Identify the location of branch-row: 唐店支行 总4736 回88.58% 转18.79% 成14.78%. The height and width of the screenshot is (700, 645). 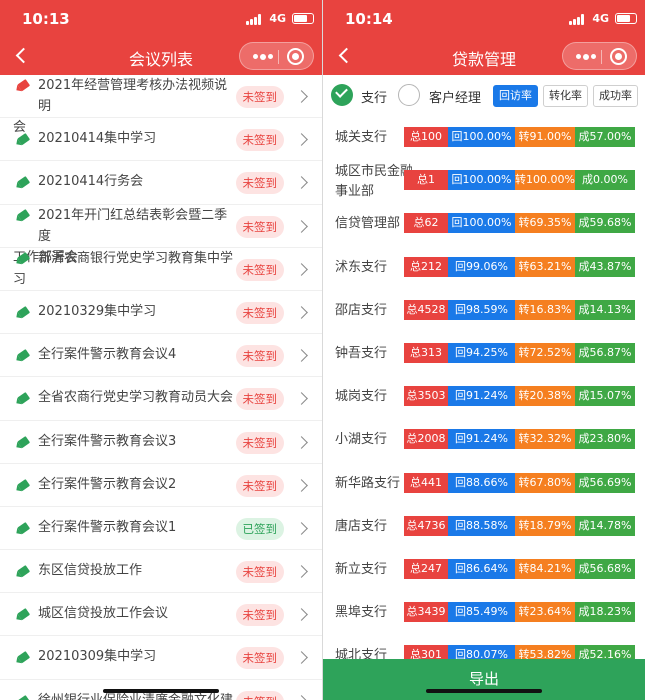
(484, 527).